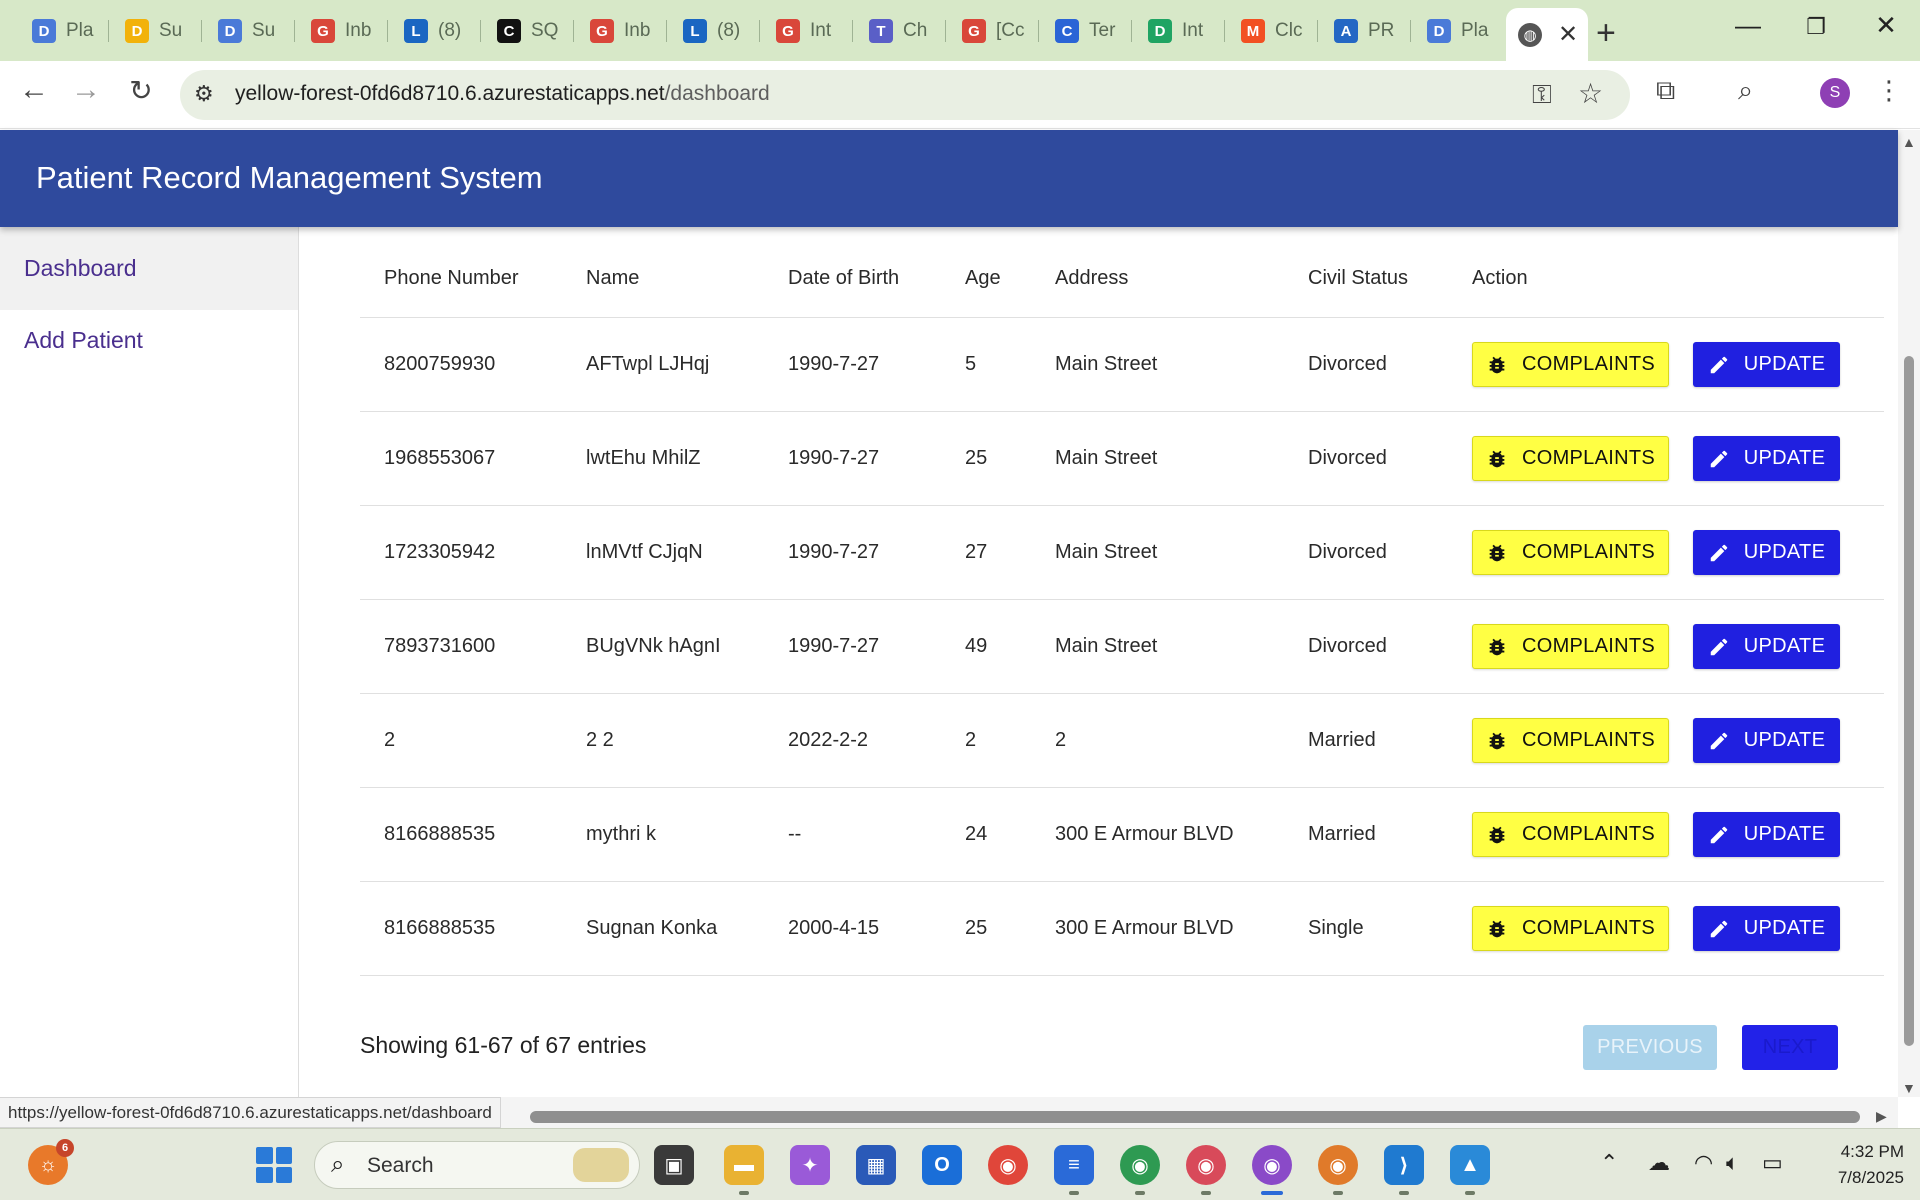 This screenshot has height=1200, width=1920. Describe the element at coordinates (1816, 27) in the screenshot. I see `restore-icon: ❐` at that location.